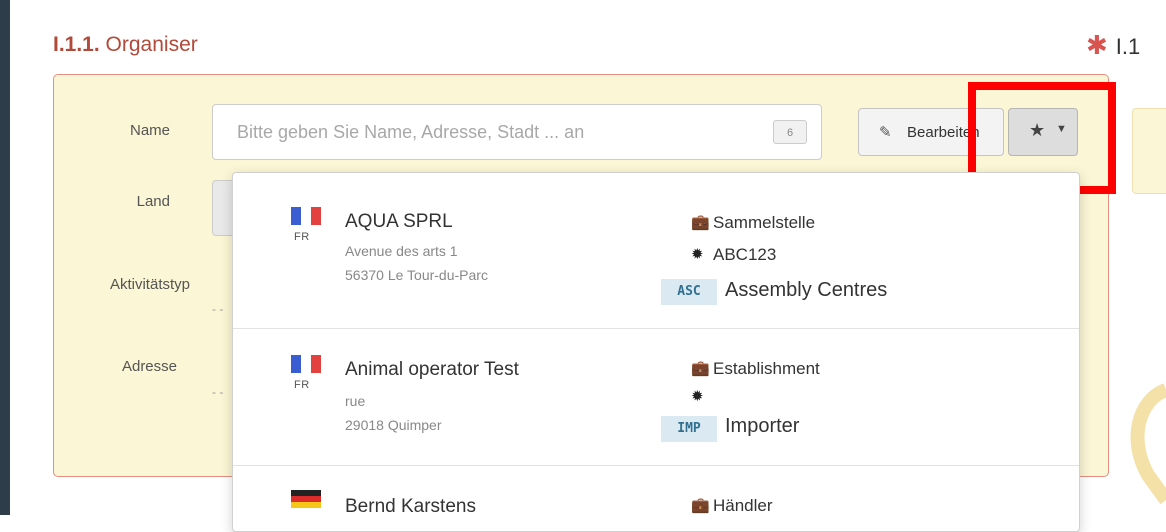 This screenshot has width=1166, height=532. I want to click on activity-code-badge: IMP, so click(689, 429).